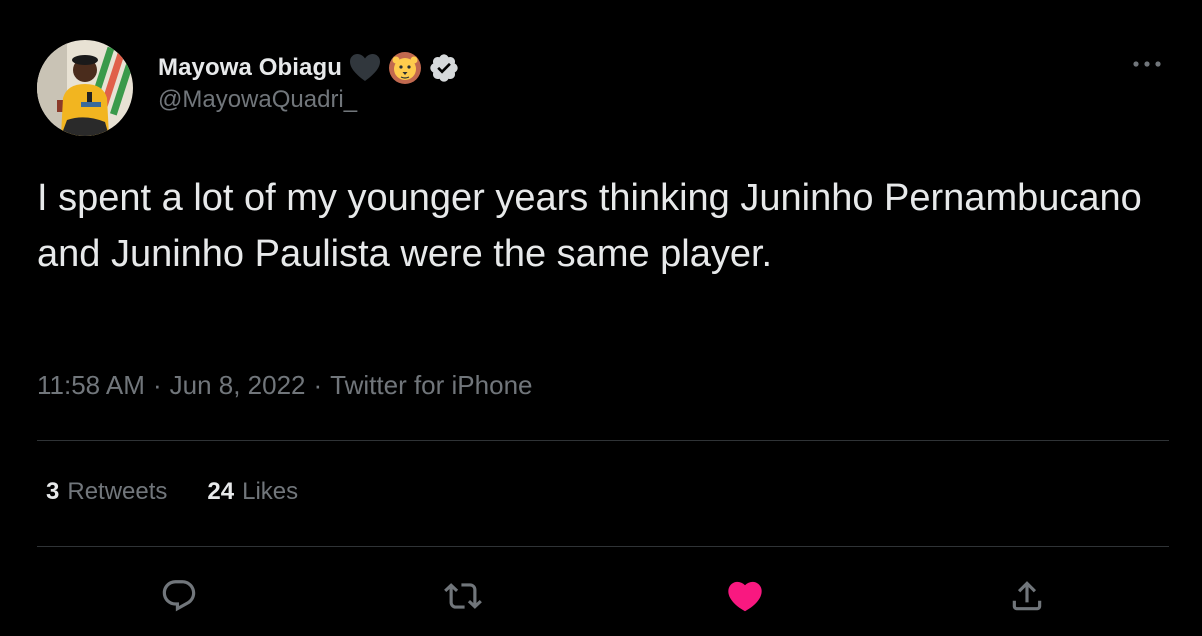 The width and height of the screenshot is (1202, 636). I want to click on tweet-header: Mayowa Obiagu @MayowaQuadri_, so click(602, 88).